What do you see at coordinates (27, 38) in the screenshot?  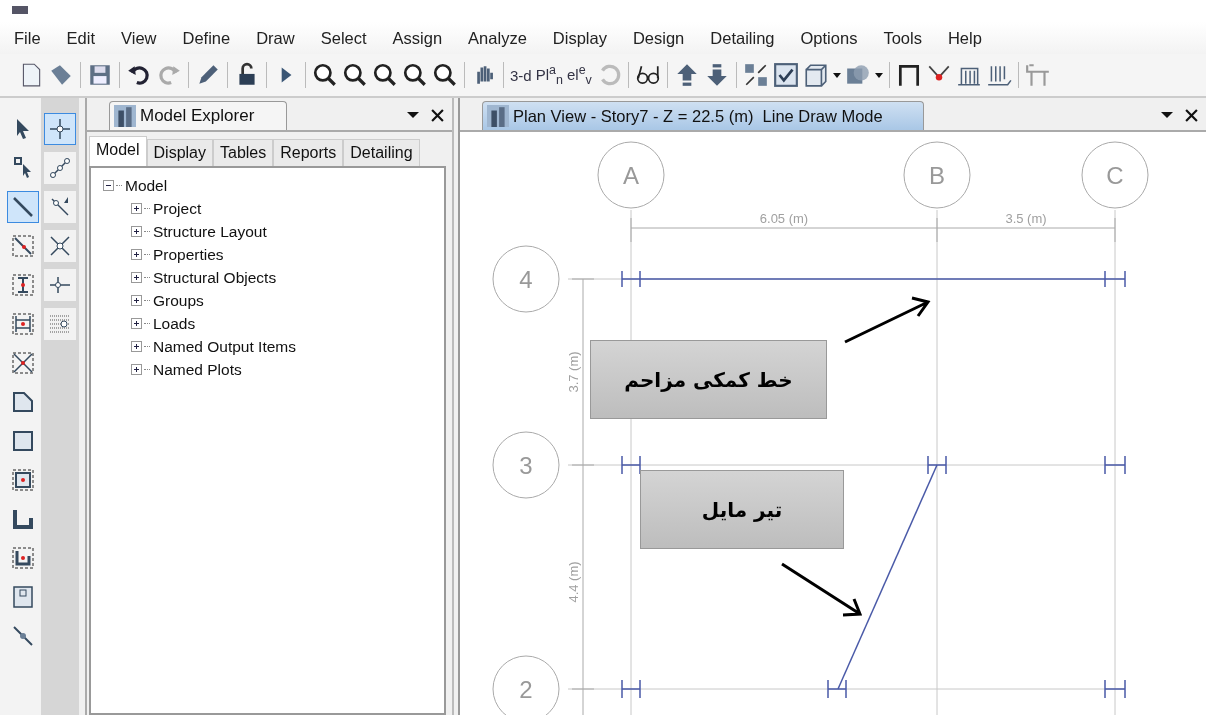 I see `menu-item: File` at bounding box center [27, 38].